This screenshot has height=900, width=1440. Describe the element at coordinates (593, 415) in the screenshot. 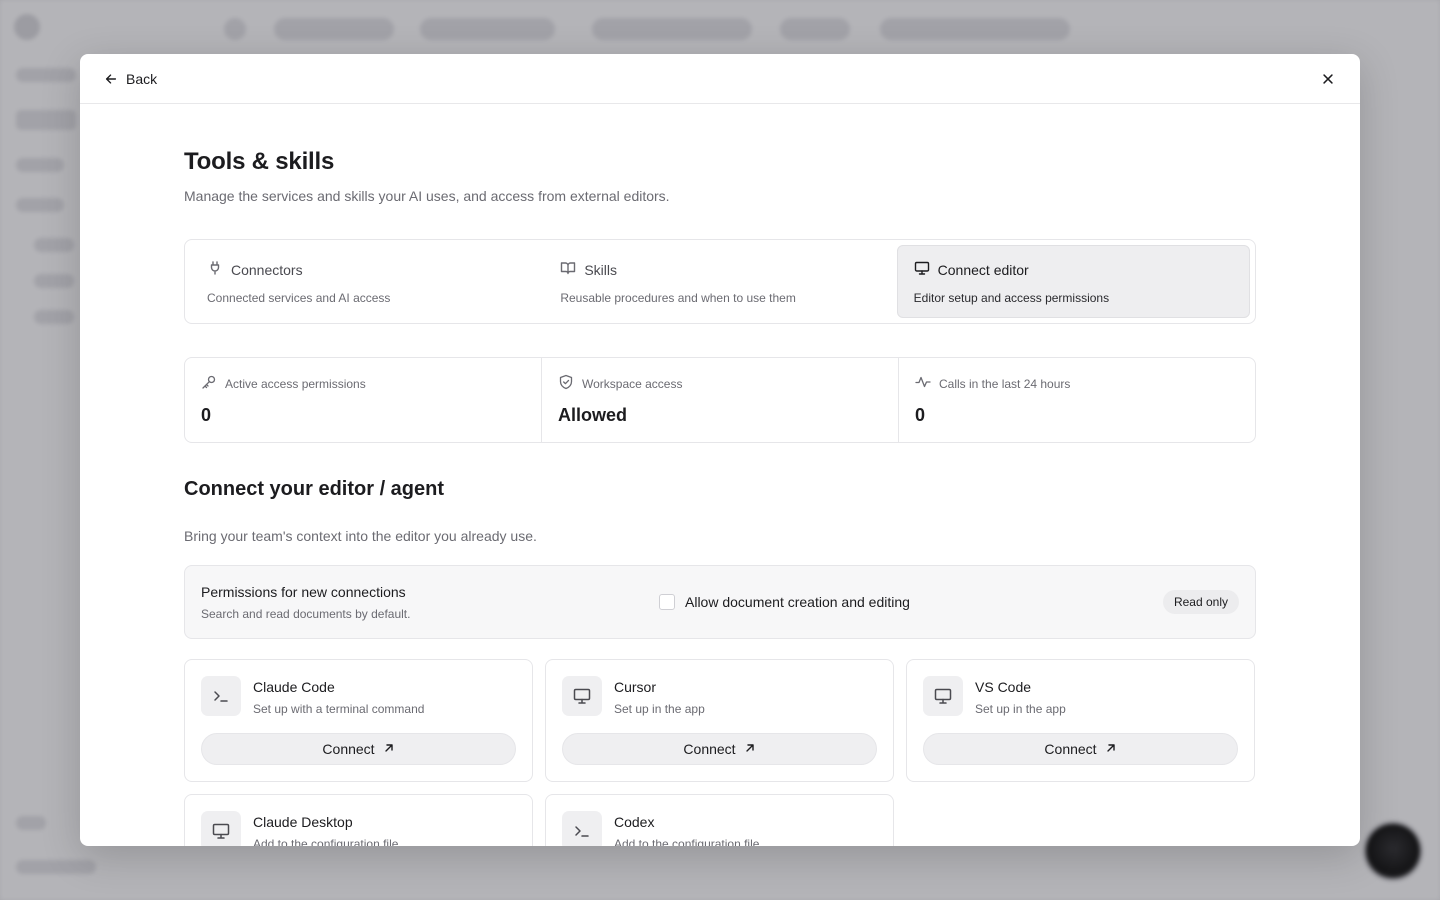

I see `stat-value: Allowed` at that location.